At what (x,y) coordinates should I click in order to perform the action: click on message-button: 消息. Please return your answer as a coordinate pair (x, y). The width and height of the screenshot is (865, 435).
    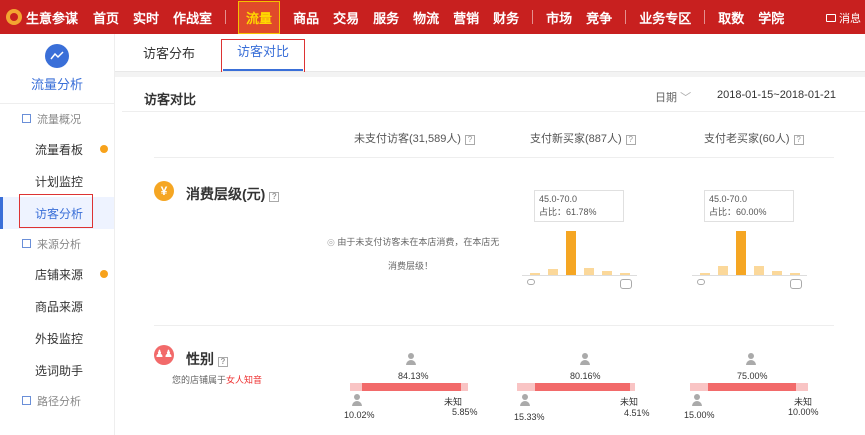
    Looking at the image, I should click on (843, 18).